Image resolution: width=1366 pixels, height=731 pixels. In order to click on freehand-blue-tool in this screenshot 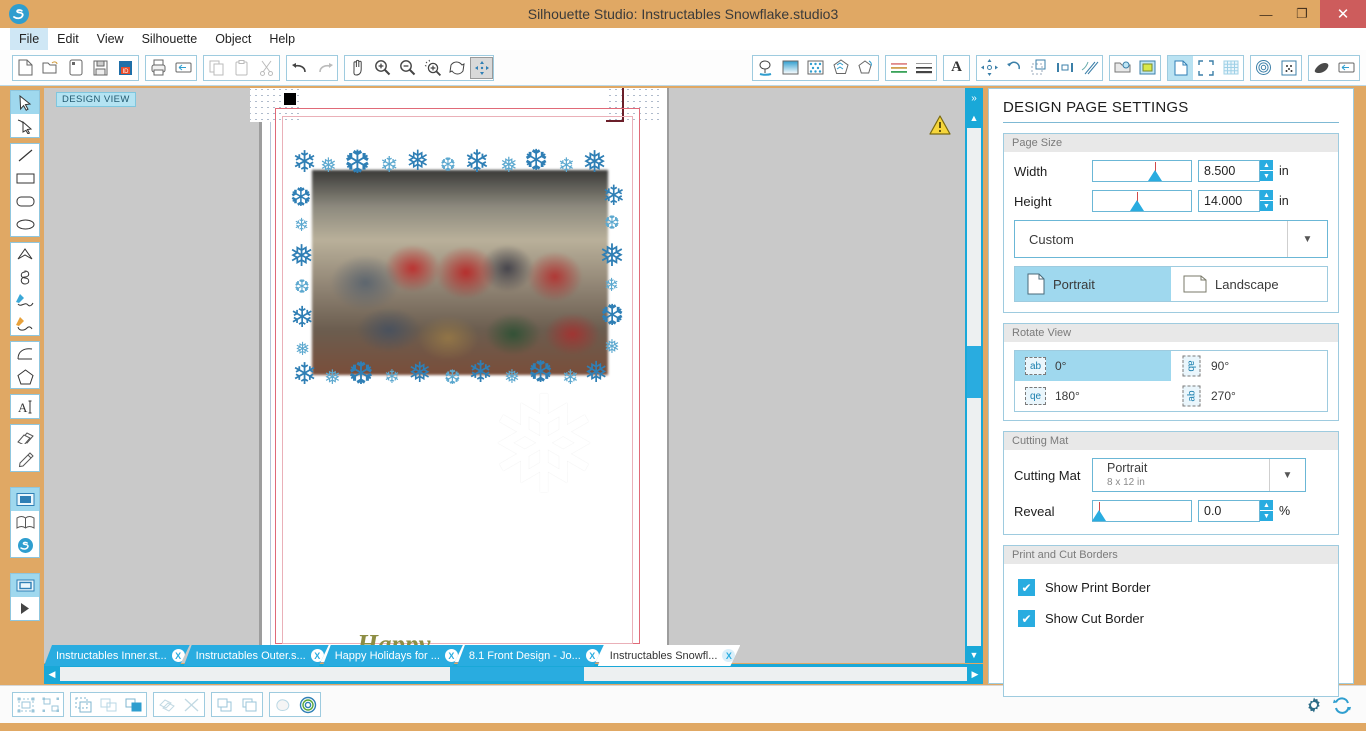, I will do `click(25, 300)`.